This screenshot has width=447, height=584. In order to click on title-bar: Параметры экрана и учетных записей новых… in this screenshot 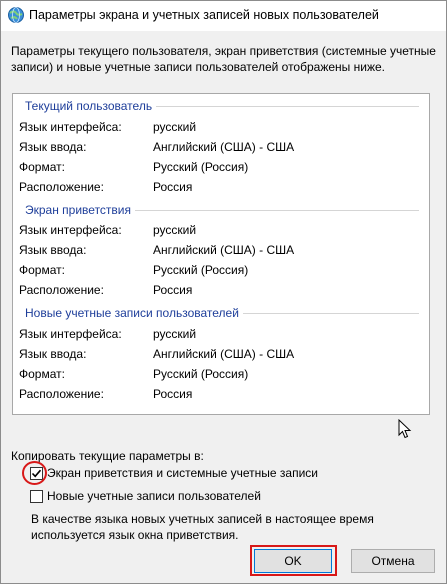, I will do `click(223, 16)`.